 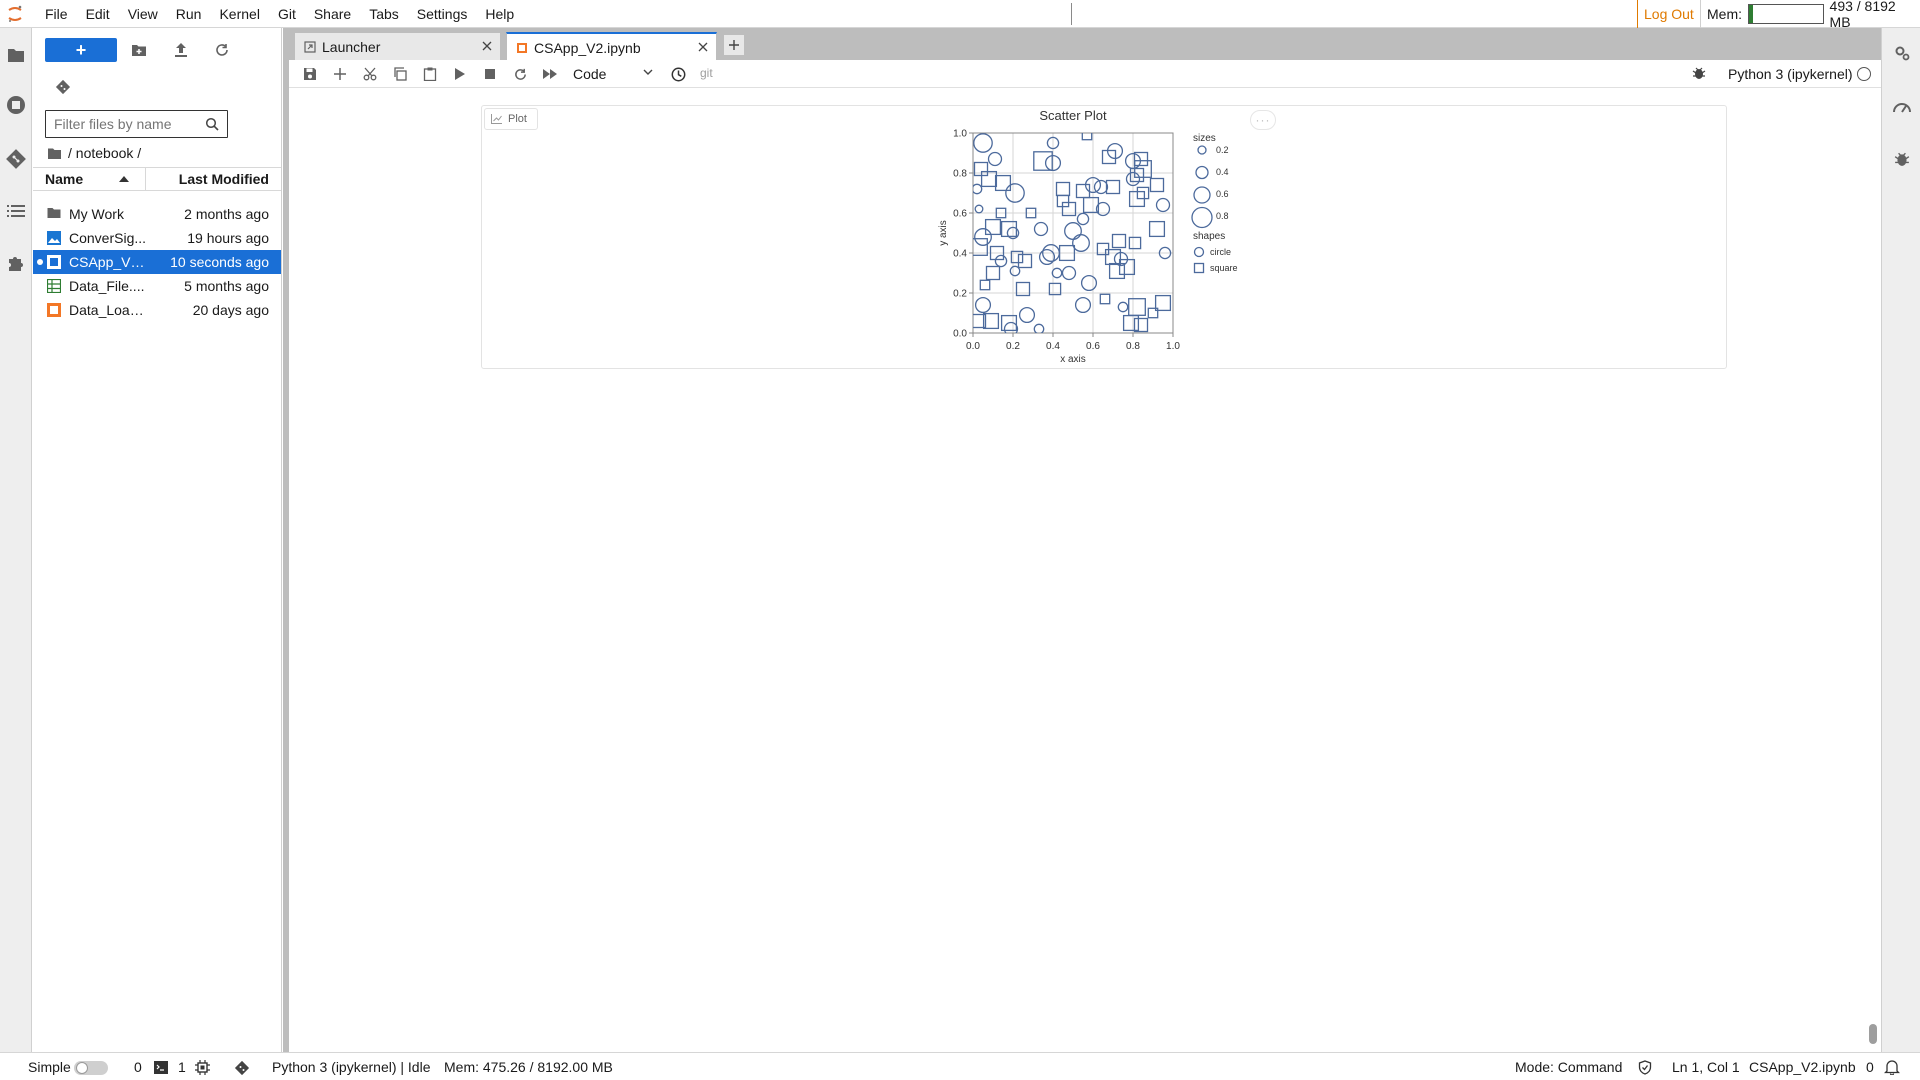 What do you see at coordinates (400, 74) in the screenshot?
I see `copy-icon` at bounding box center [400, 74].